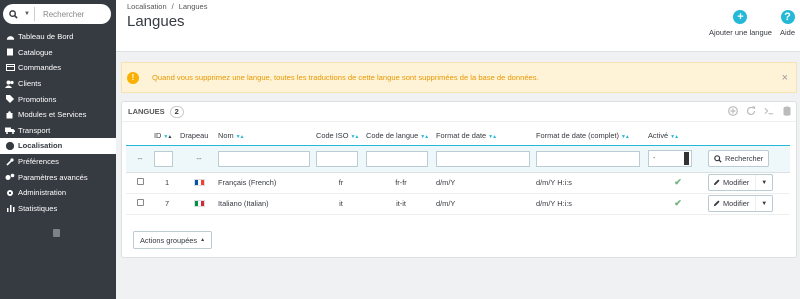 This screenshot has height=299, width=800. What do you see at coordinates (461, 136) in the screenshot?
I see `column-label: Format de date` at bounding box center [461, 136].